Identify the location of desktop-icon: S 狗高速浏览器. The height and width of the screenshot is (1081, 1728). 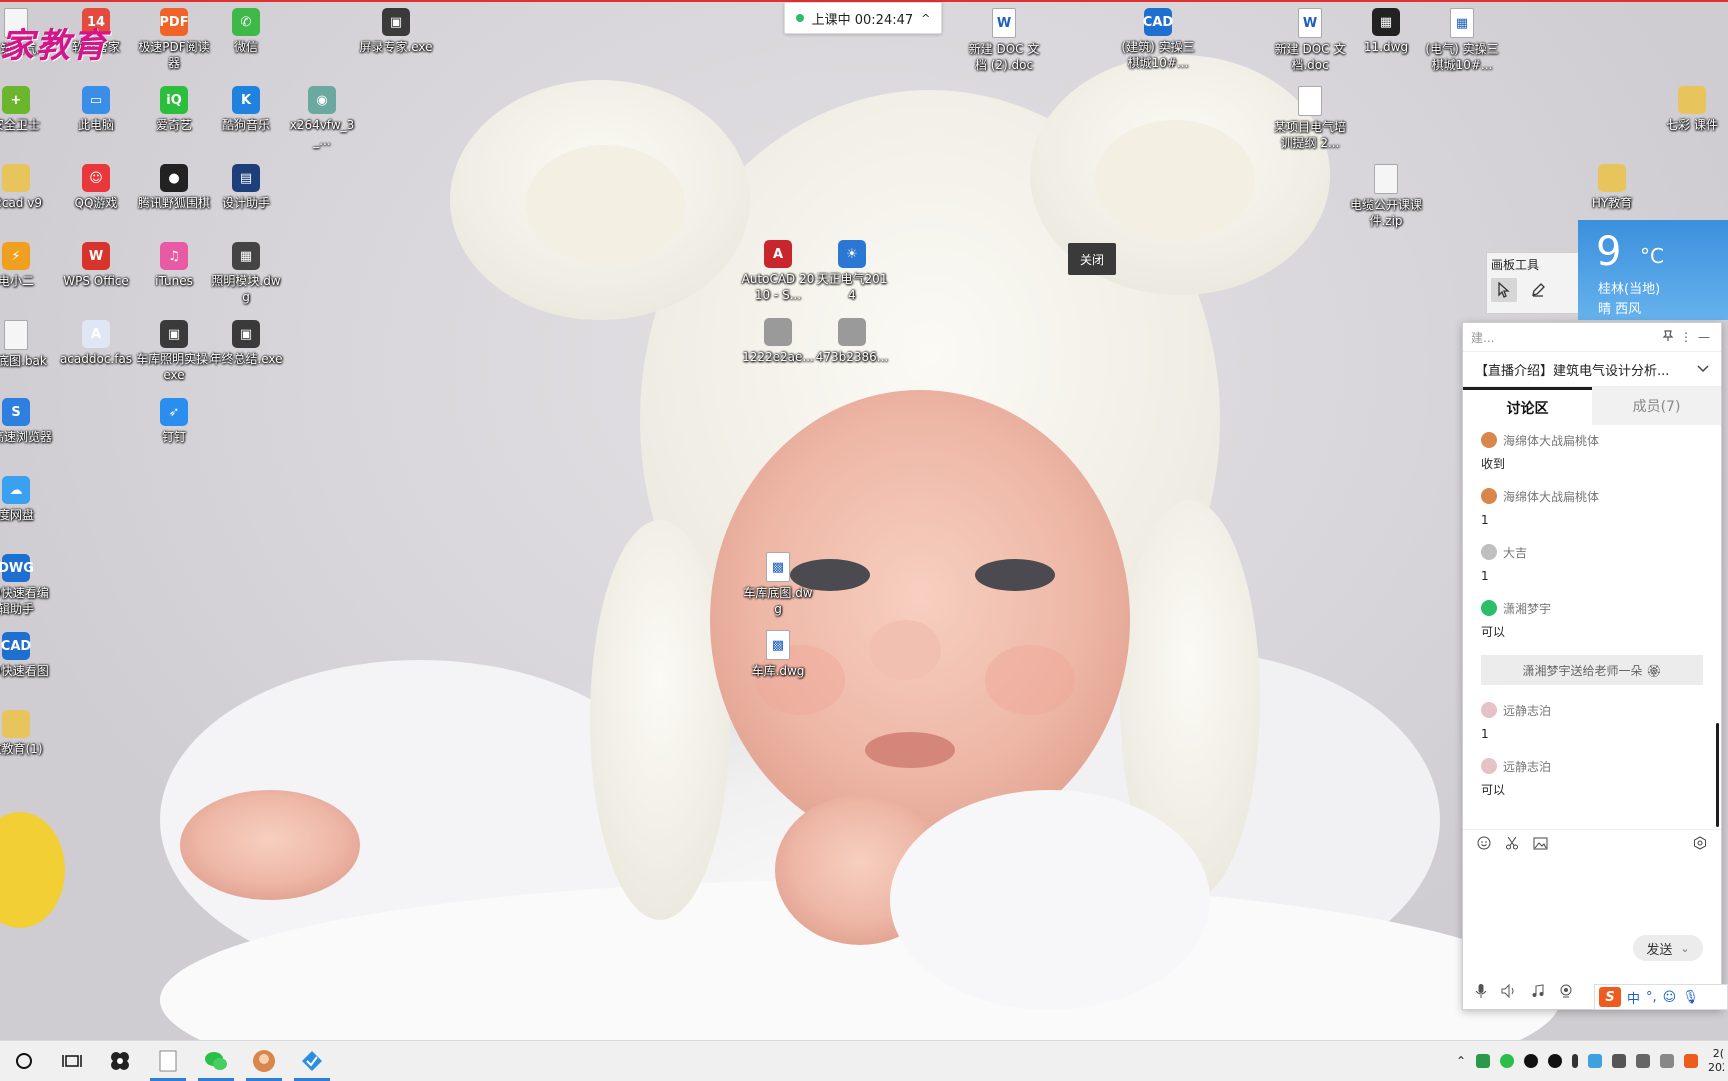
(27, 421).